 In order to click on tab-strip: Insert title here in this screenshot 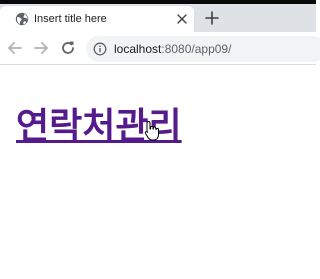, I will do `click(158, 18)`.